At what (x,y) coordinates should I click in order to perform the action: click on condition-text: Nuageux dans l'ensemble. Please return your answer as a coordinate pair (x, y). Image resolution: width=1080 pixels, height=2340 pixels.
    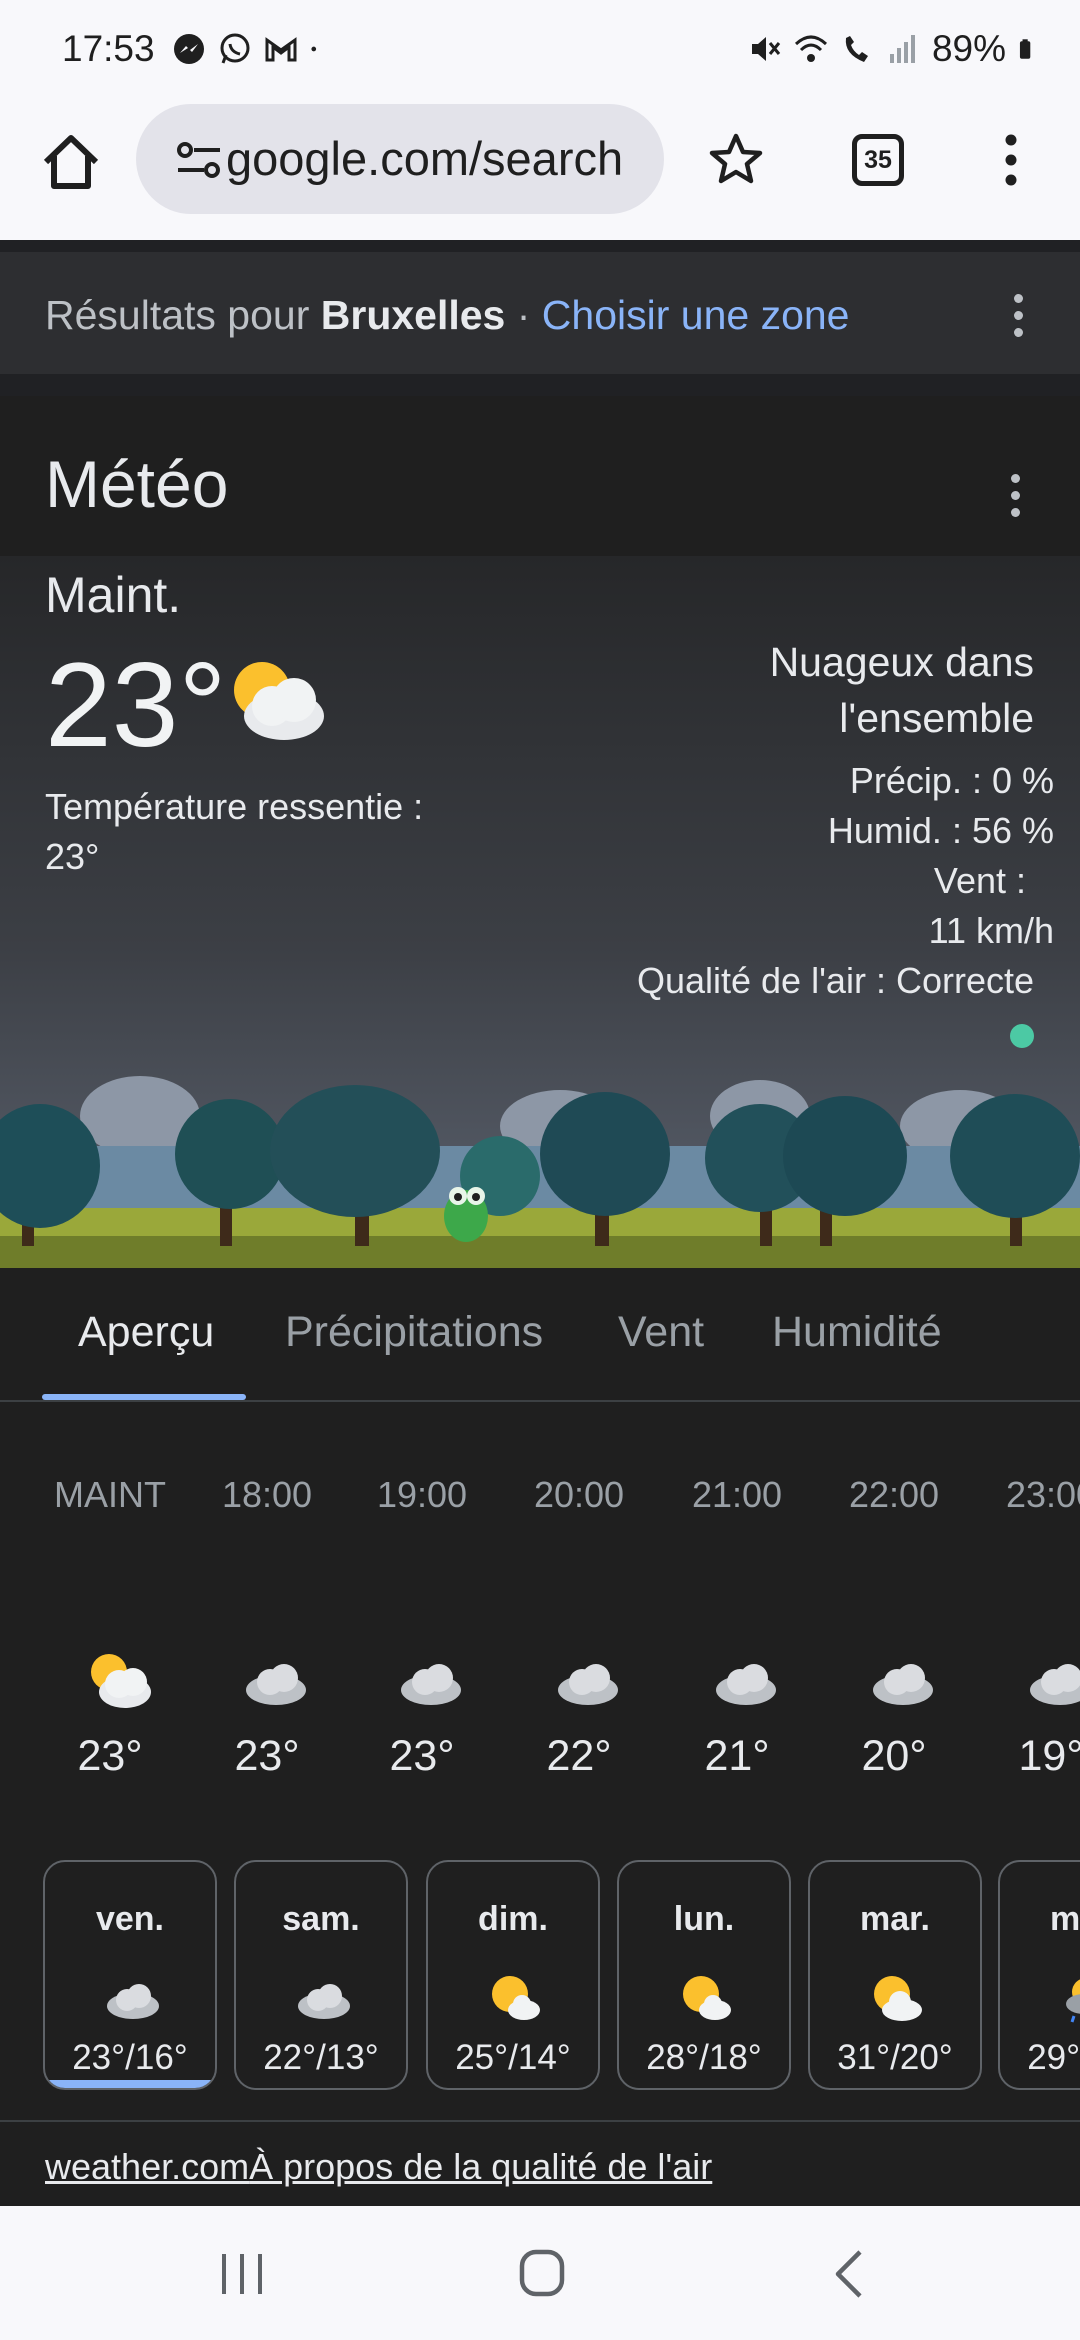
    Looking at the image, I should click on (901, 690).